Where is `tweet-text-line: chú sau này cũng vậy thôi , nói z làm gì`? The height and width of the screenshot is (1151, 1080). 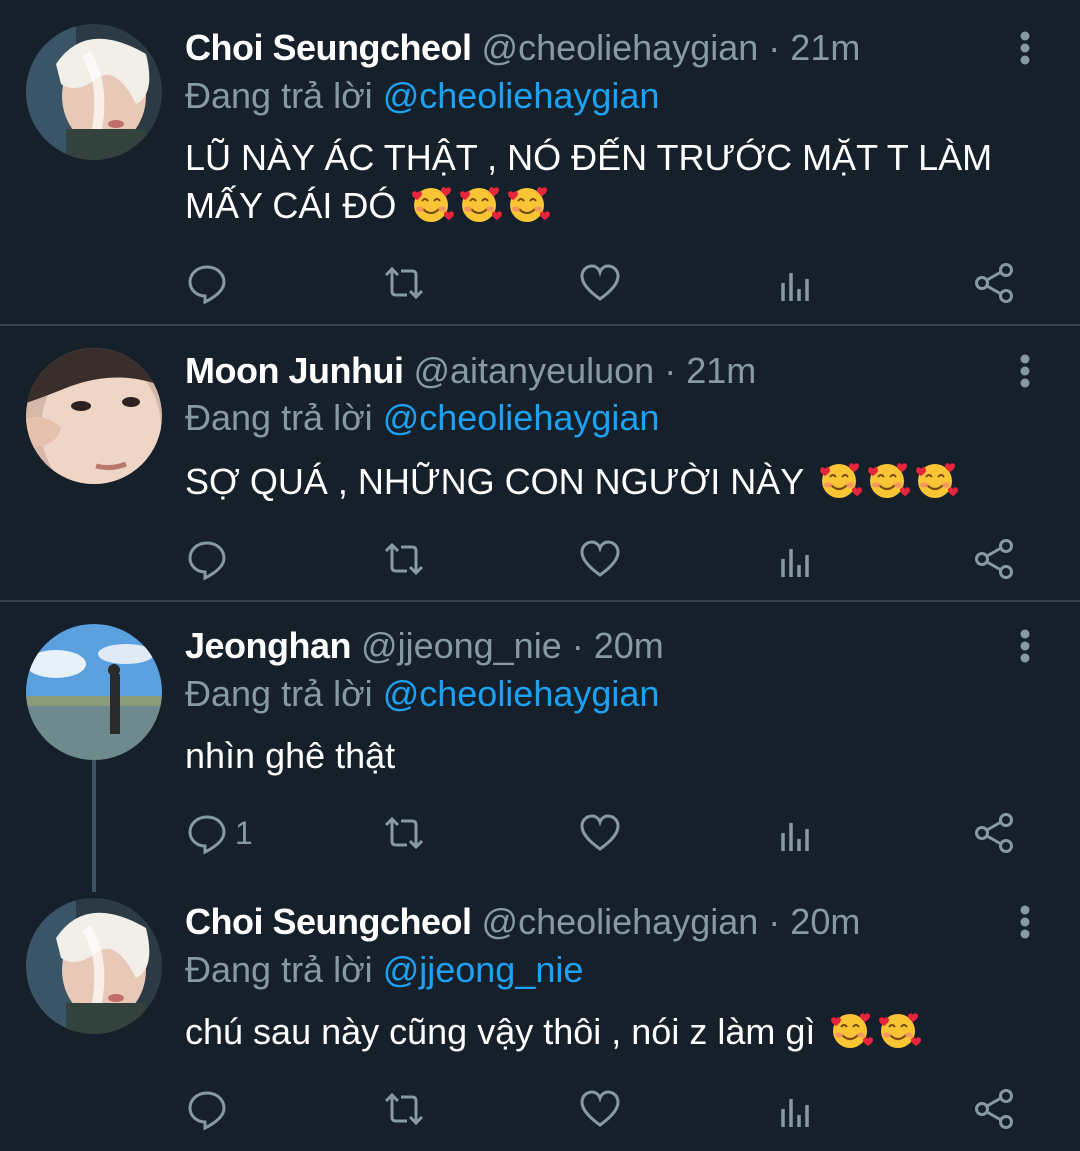
tweet-text-line: chú sau này cũng vậy thôi , nói z làm gì is located at coordinates (500, 1031).